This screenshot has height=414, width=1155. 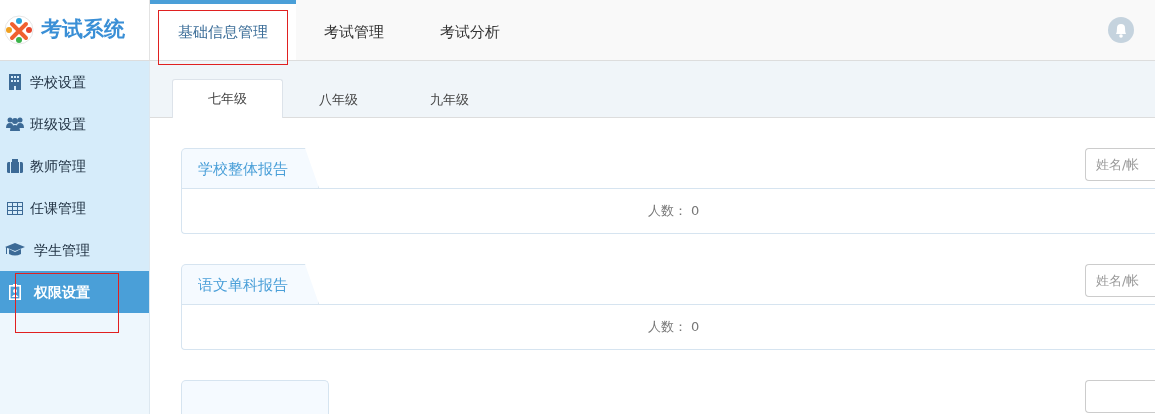 I want to click on notification-bell-icon, so click(x=1121, y=30).